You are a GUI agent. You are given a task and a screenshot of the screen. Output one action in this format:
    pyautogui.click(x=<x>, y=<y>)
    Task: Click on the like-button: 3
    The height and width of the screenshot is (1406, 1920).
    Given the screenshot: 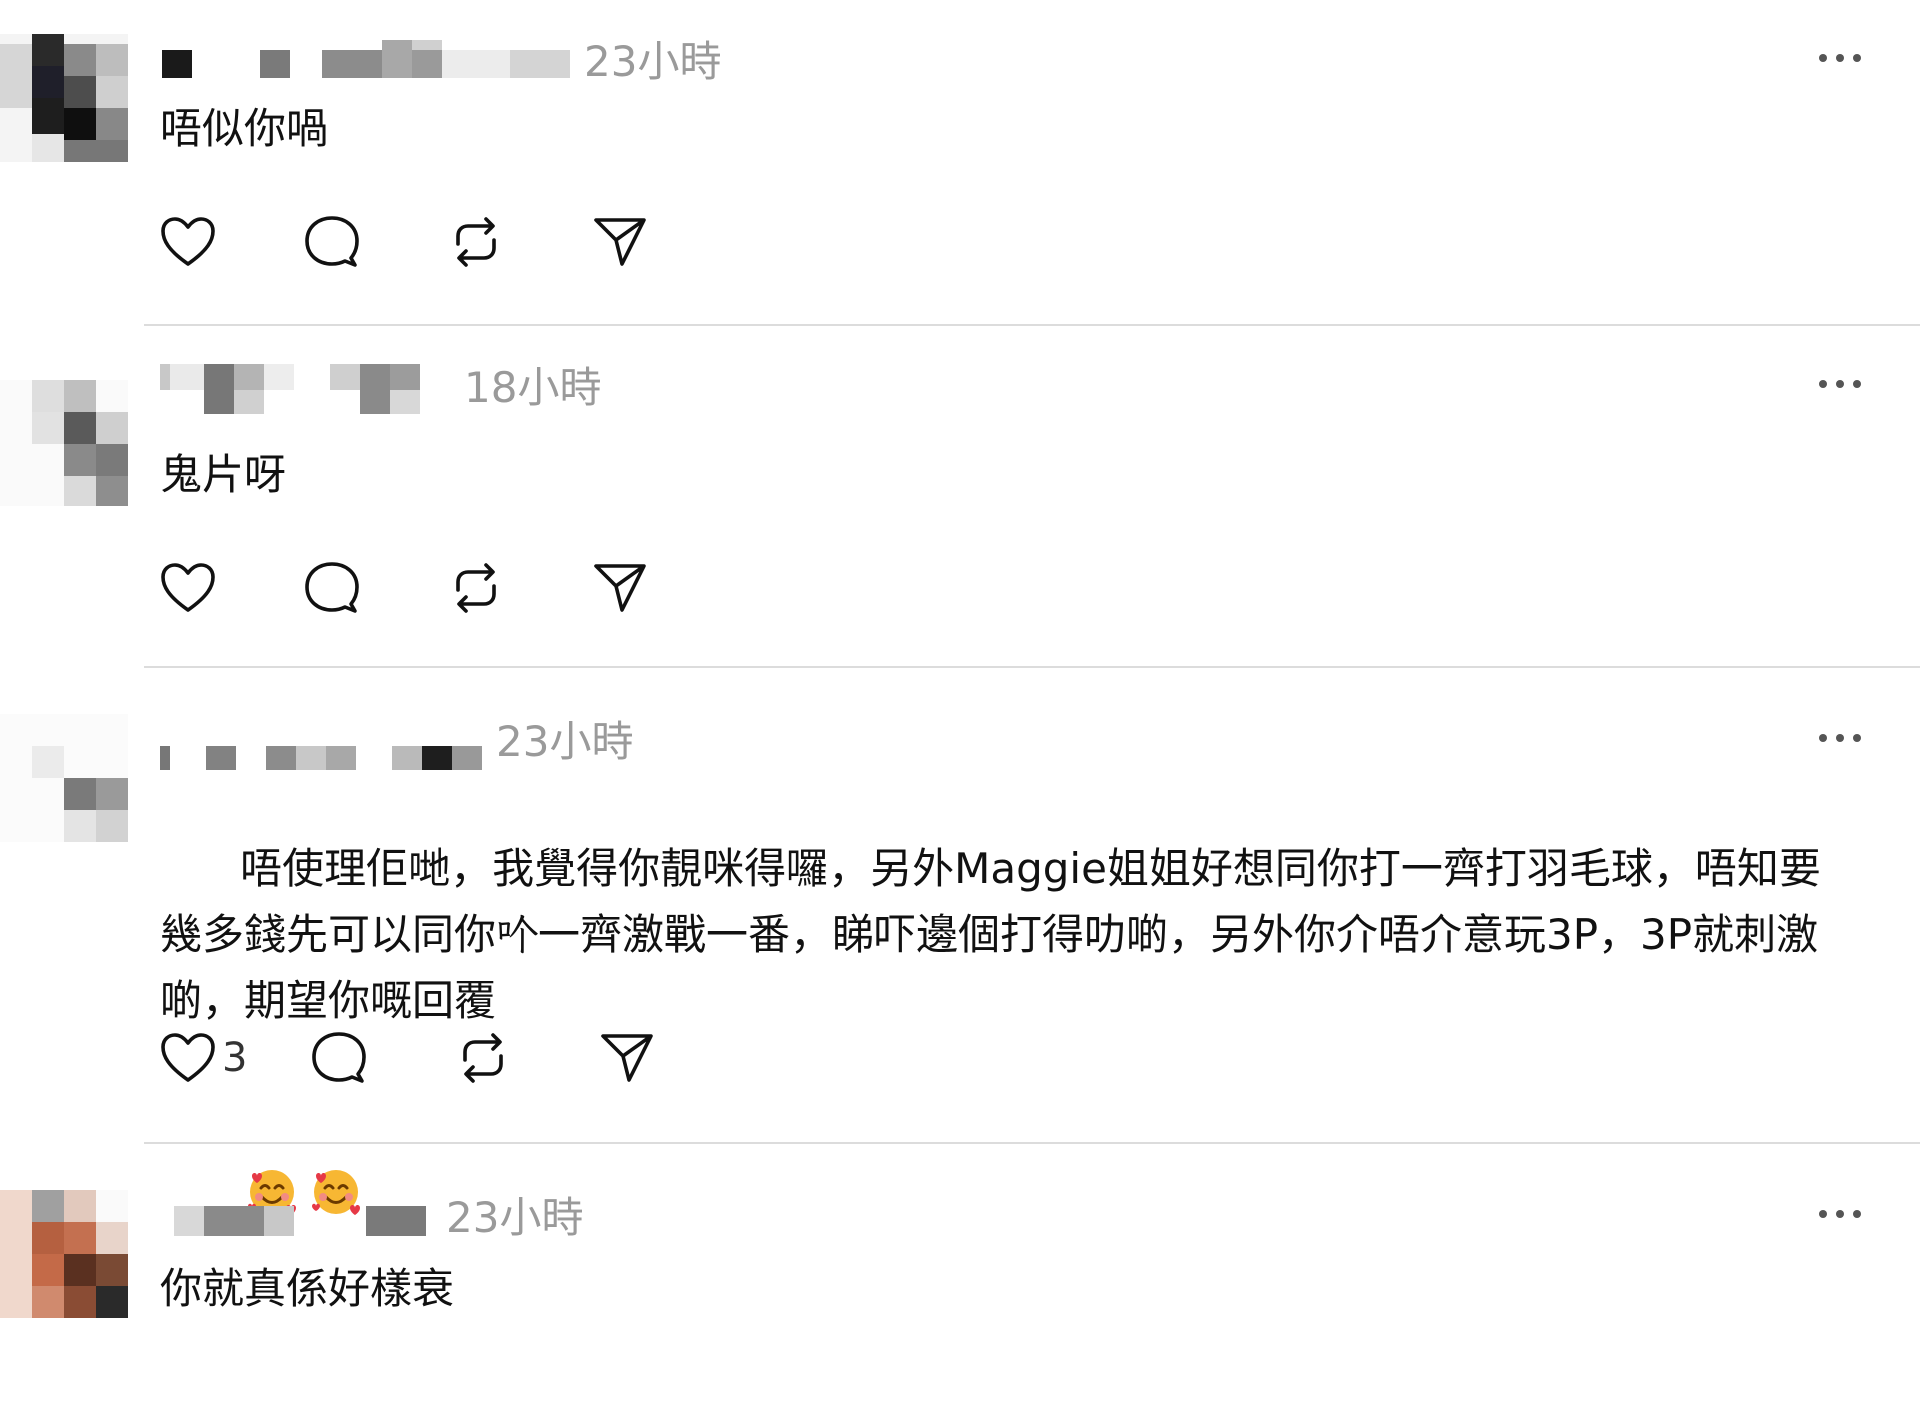 What is the action you would take?
    pyautogui.click(x=203, y=1058)
    